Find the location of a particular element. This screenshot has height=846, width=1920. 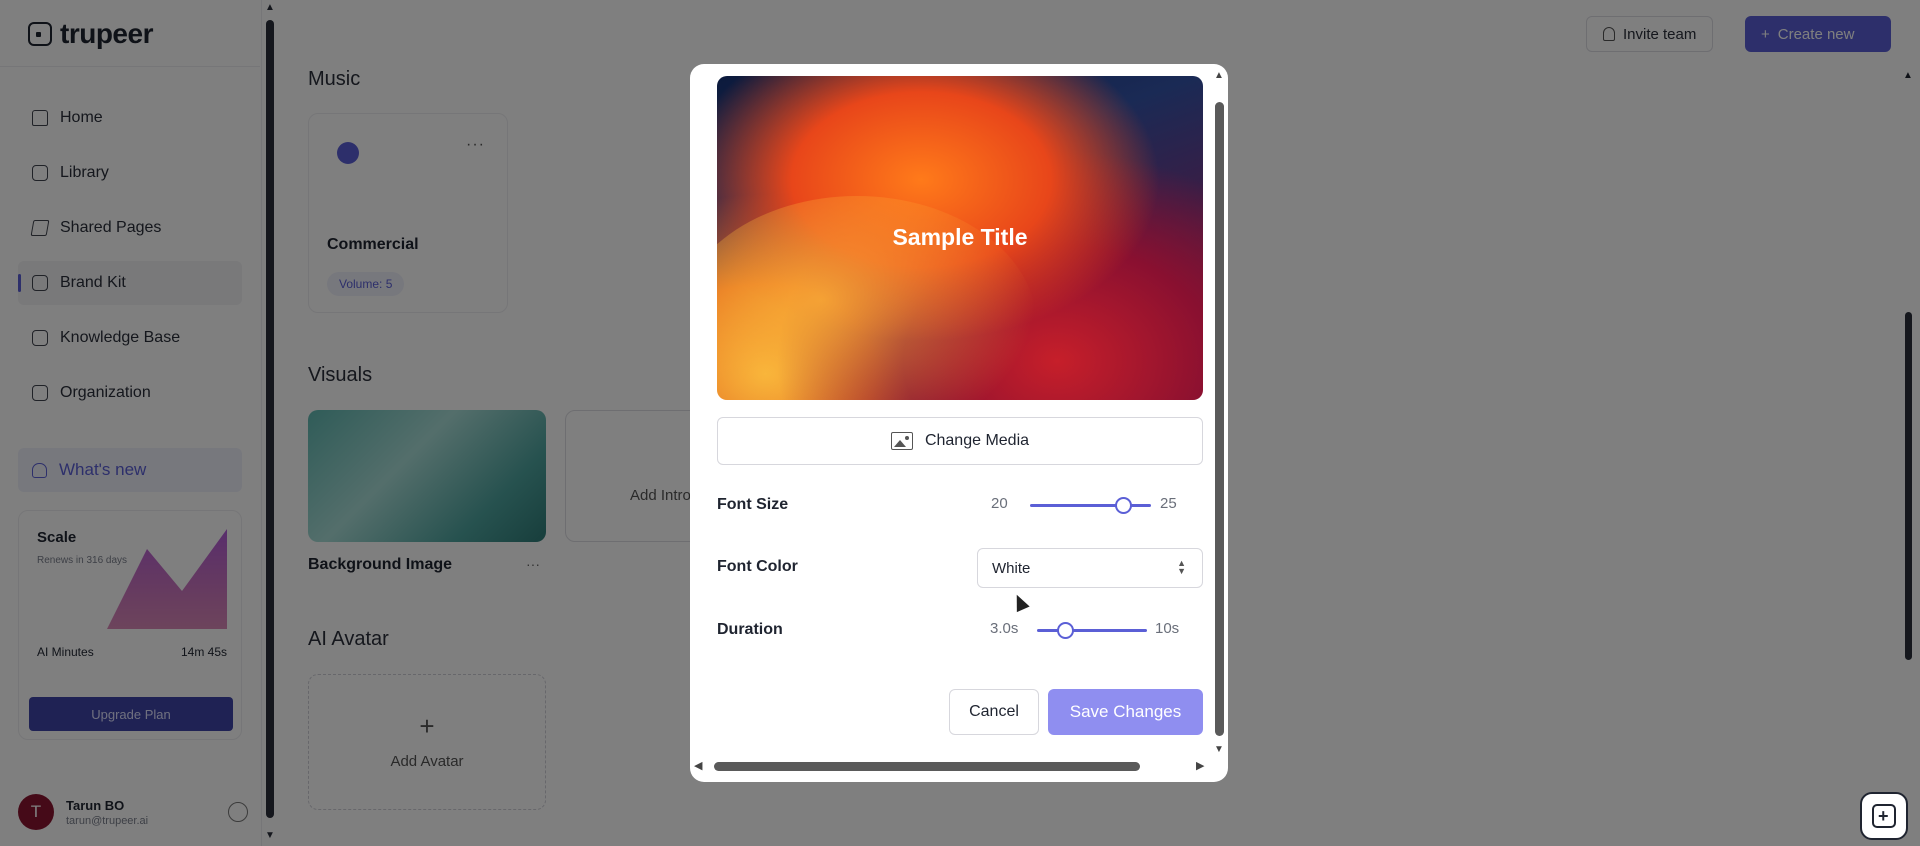

dialog-vertical-scroll-thumb is located at coordinates (1219, 419).